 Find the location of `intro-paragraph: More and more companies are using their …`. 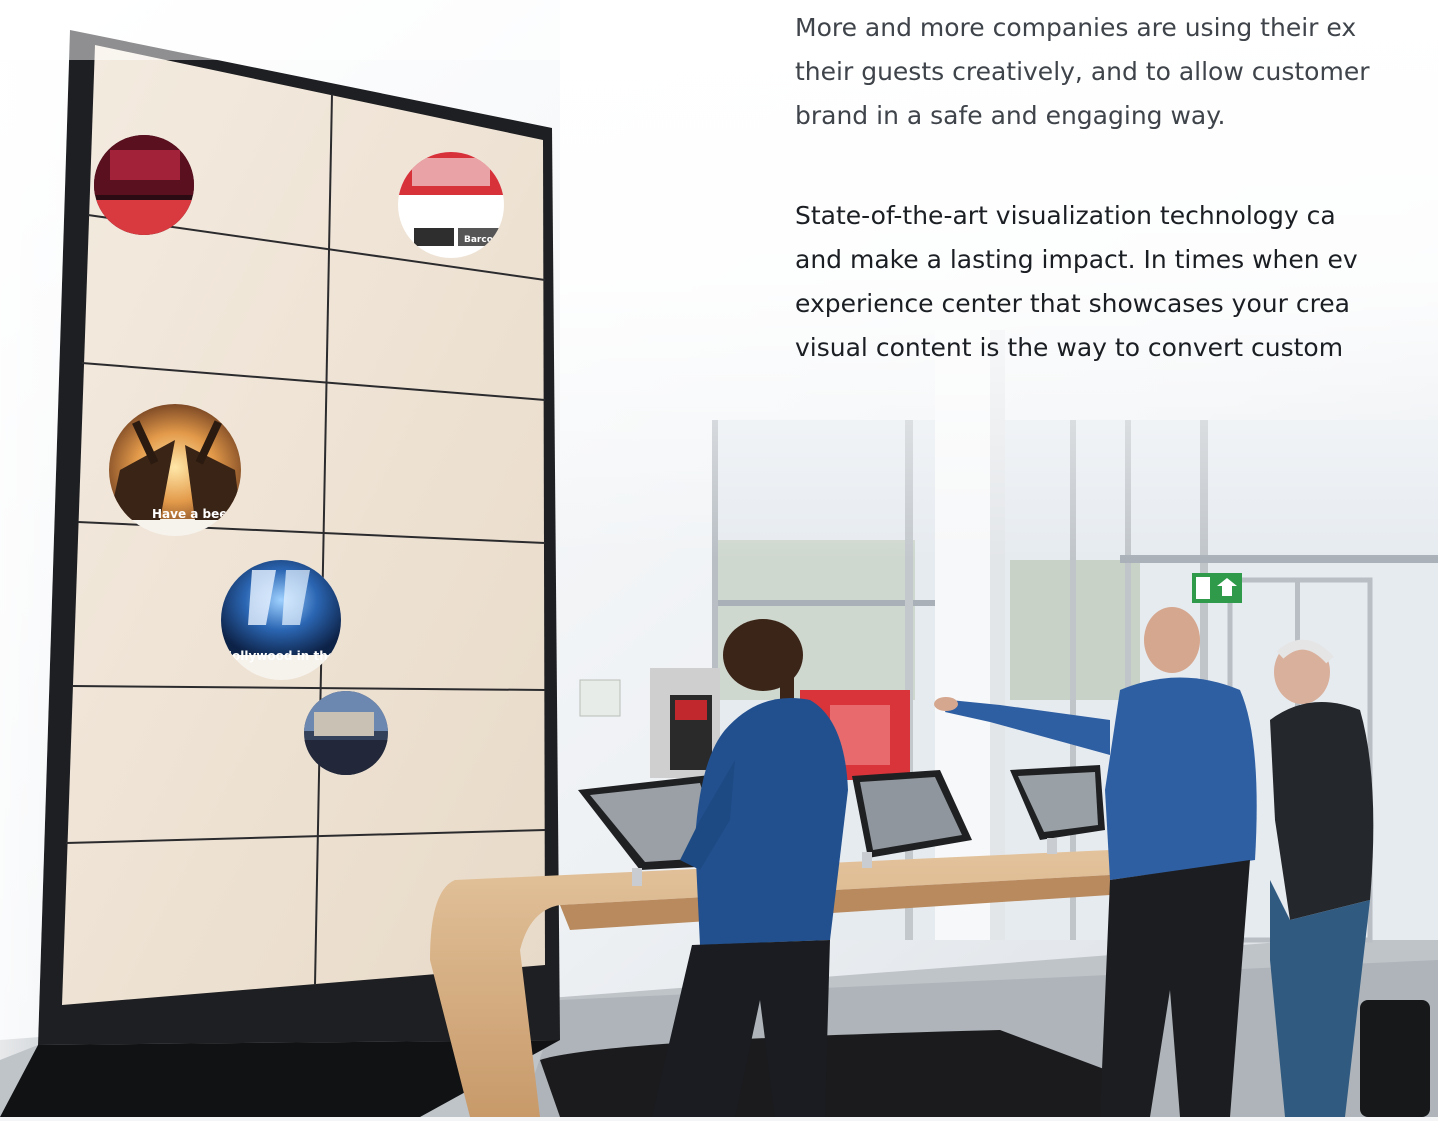

intro-paragraph: More and more companies are using their … is located at coordinates (1082, 71).